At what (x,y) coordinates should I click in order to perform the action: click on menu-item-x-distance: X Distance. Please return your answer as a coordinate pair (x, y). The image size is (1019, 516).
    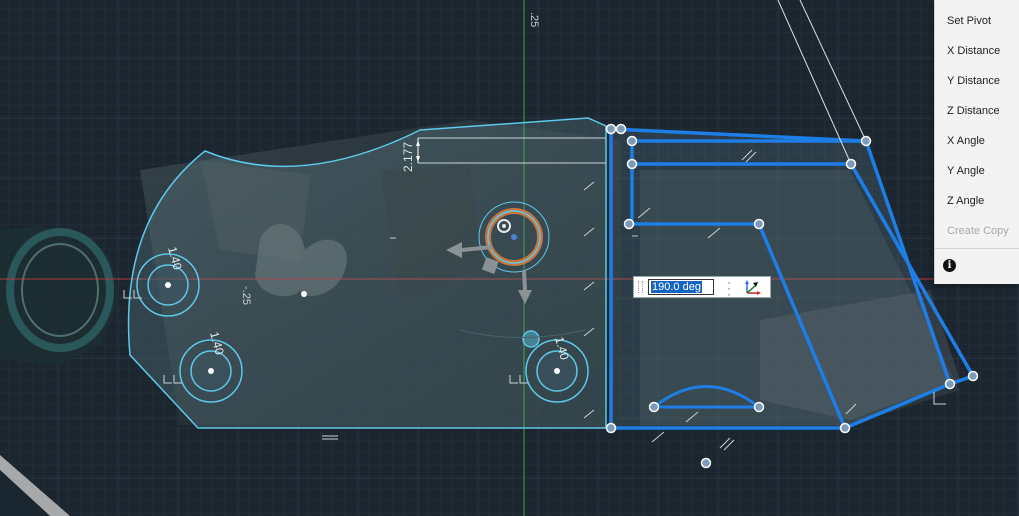
    Looking at the image, I should click on (977, 45).